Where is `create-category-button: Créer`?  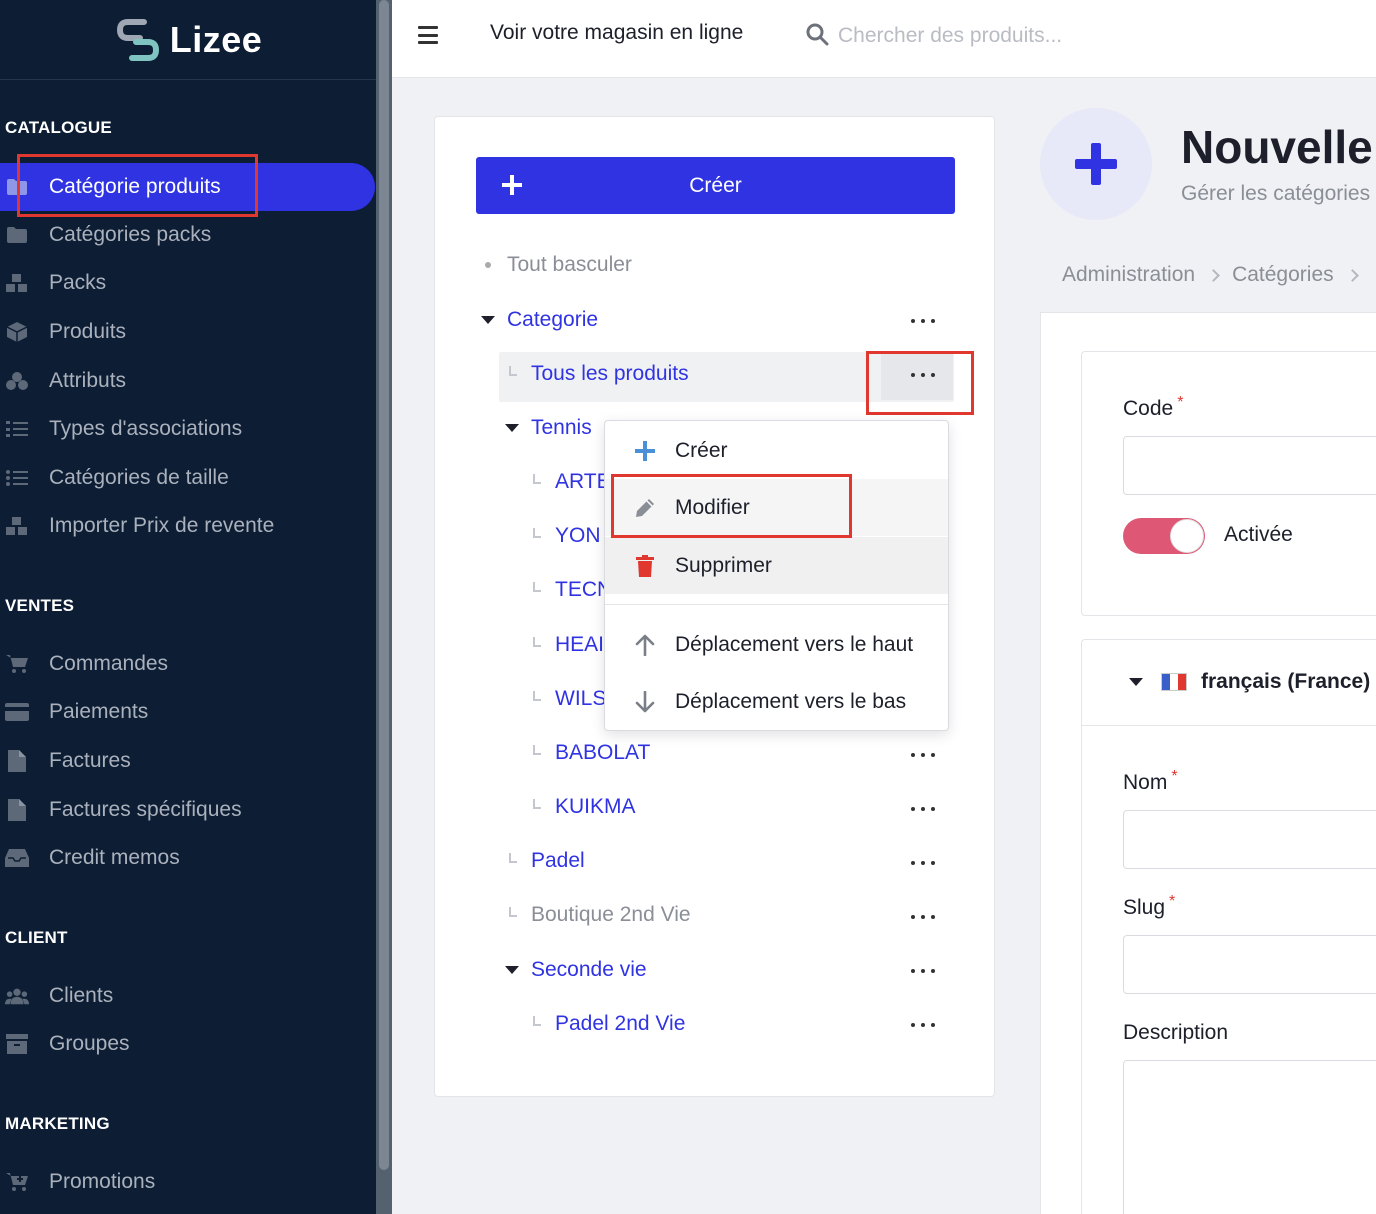 create-category-button: Créer is located at coordinates (715, 185).